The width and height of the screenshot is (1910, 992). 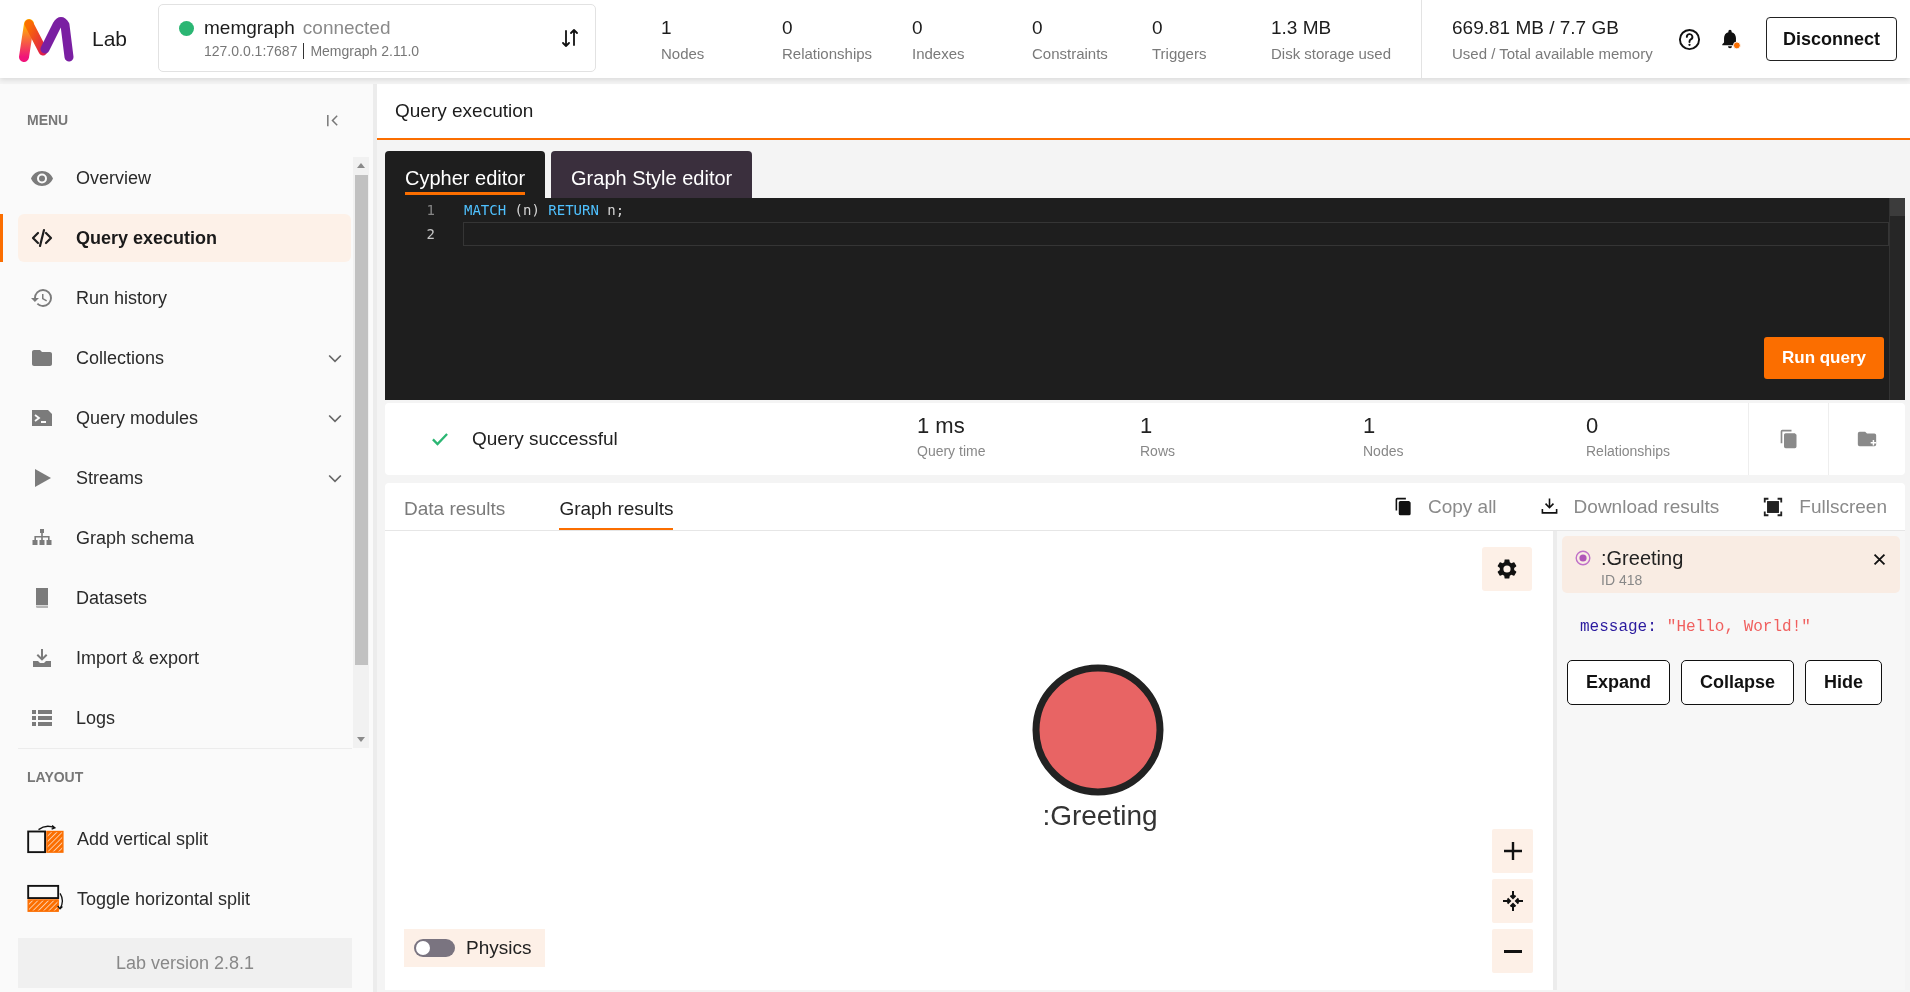 I want to click on bell-icon, so click(x=1730, y=39).